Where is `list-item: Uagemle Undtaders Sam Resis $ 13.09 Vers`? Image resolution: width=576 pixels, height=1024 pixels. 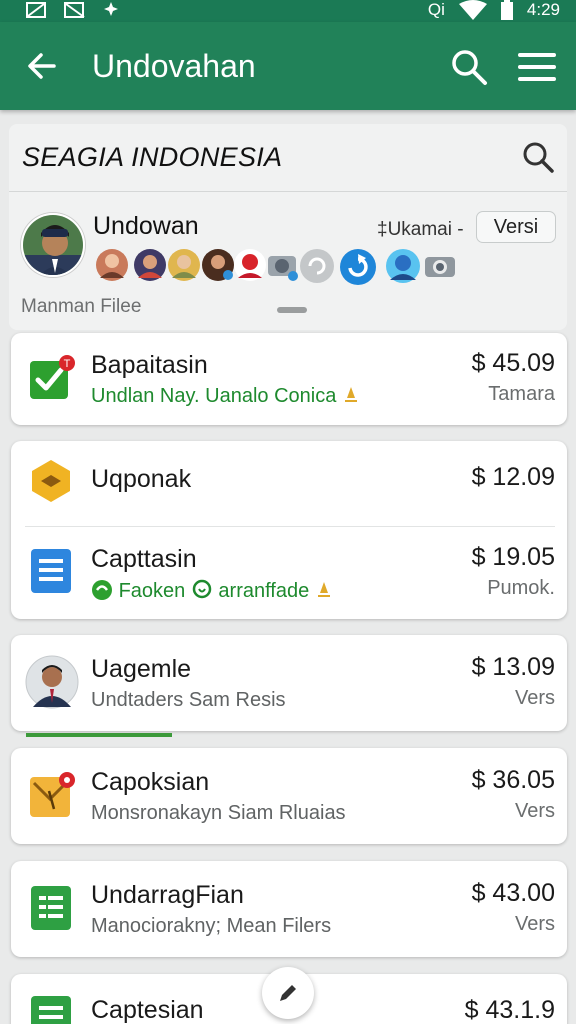 list-item: Uagemle Undtaders Sam Resis $ 13.09 Vers is located at coordinates (289, 683).